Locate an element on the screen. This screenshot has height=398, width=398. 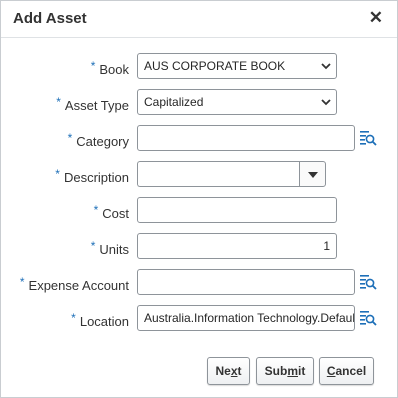
description-dropdown-button is located at coordinates (312, 174).